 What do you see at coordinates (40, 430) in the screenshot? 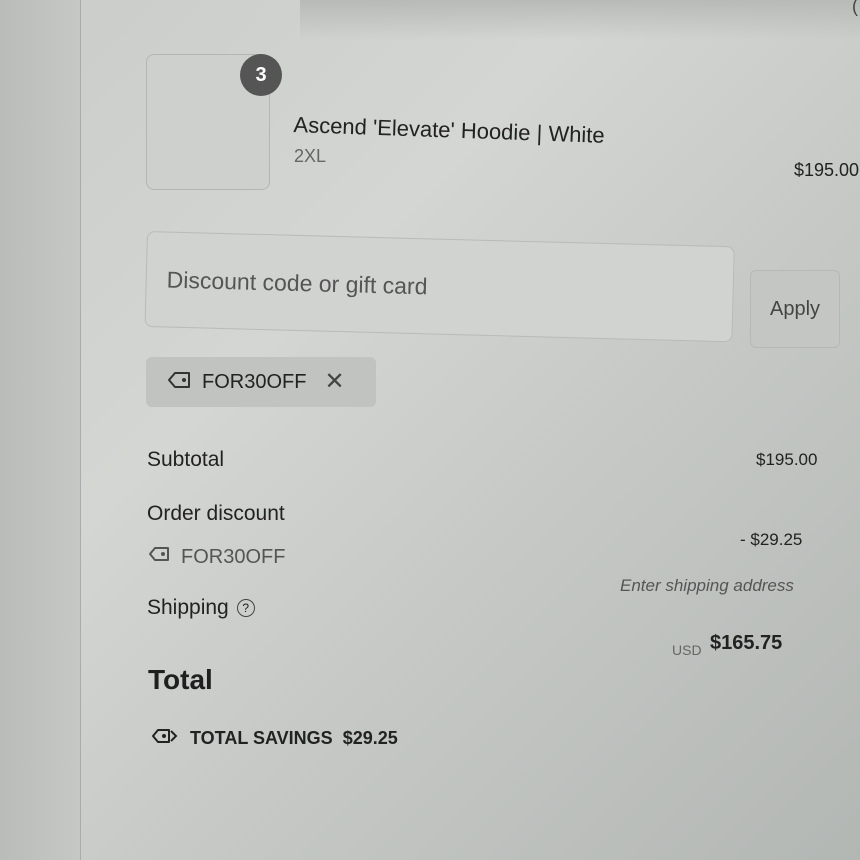
I see `window-left-edge` at bounding box center [40, 430].